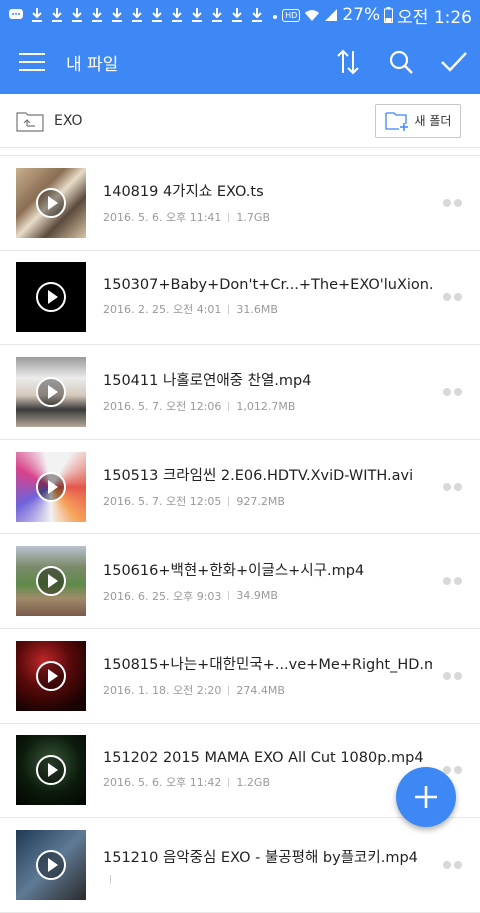 The image size is (480, 913). I want to click on add-button, so click(426, 797).